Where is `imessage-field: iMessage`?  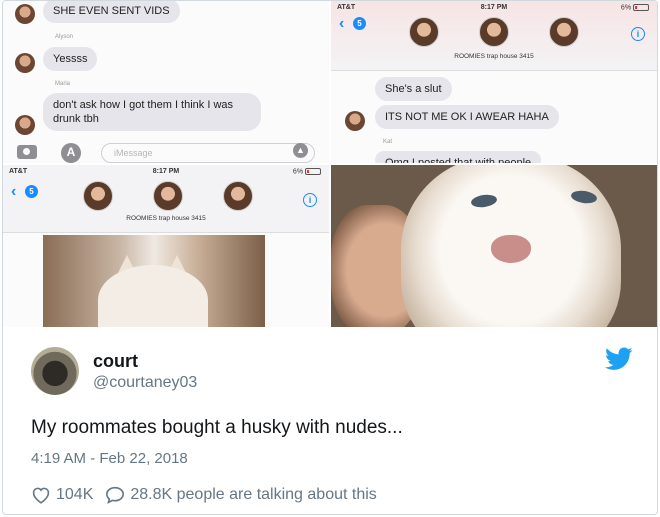
imessage-field: iMessage is located at coordinates (208, 153).